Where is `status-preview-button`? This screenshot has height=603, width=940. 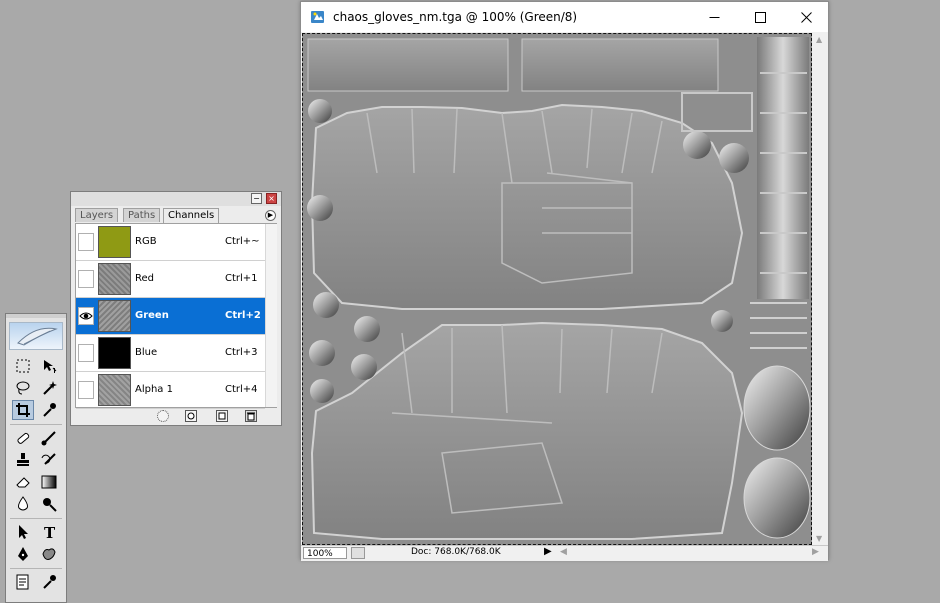 status-preview-button is located at coordinates (358, 553).